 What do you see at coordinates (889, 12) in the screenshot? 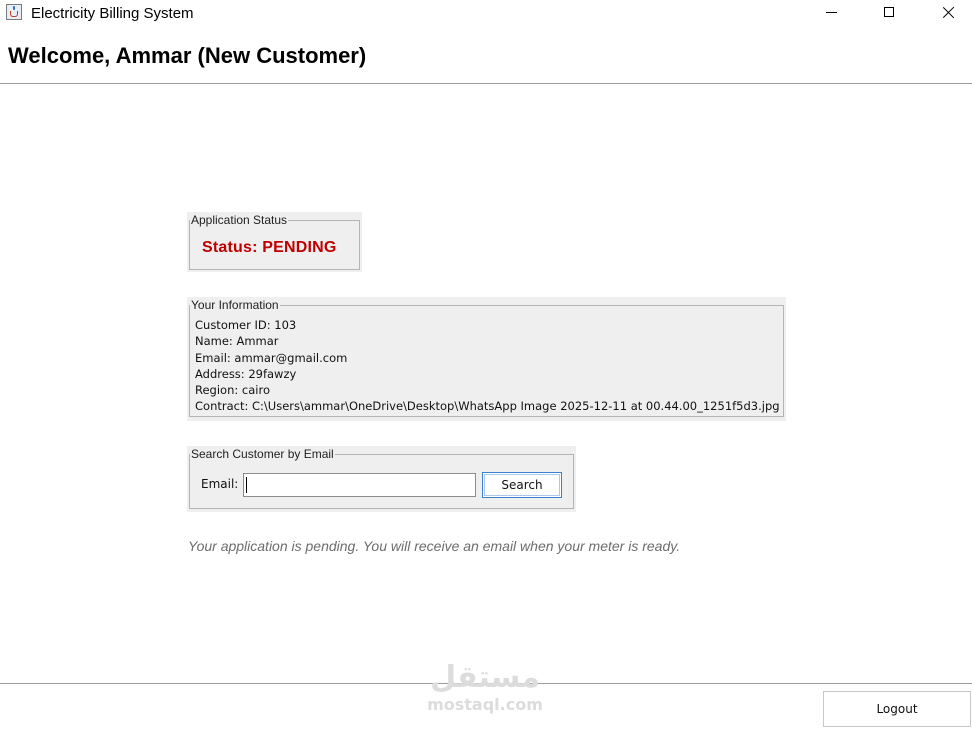
I see `maximize-icon` at bounding box center [889, 12].